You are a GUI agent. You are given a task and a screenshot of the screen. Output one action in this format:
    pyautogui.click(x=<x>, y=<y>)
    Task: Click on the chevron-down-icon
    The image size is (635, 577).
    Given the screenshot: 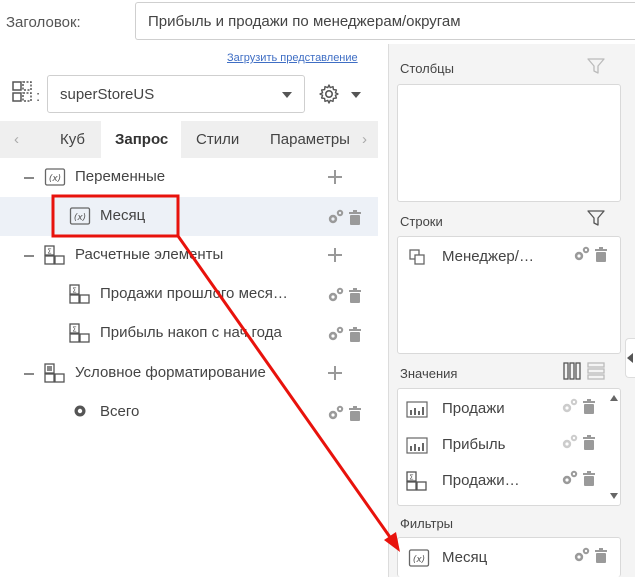 What is the action you would take?
    pyautogui.click(x=287, y=95)
    